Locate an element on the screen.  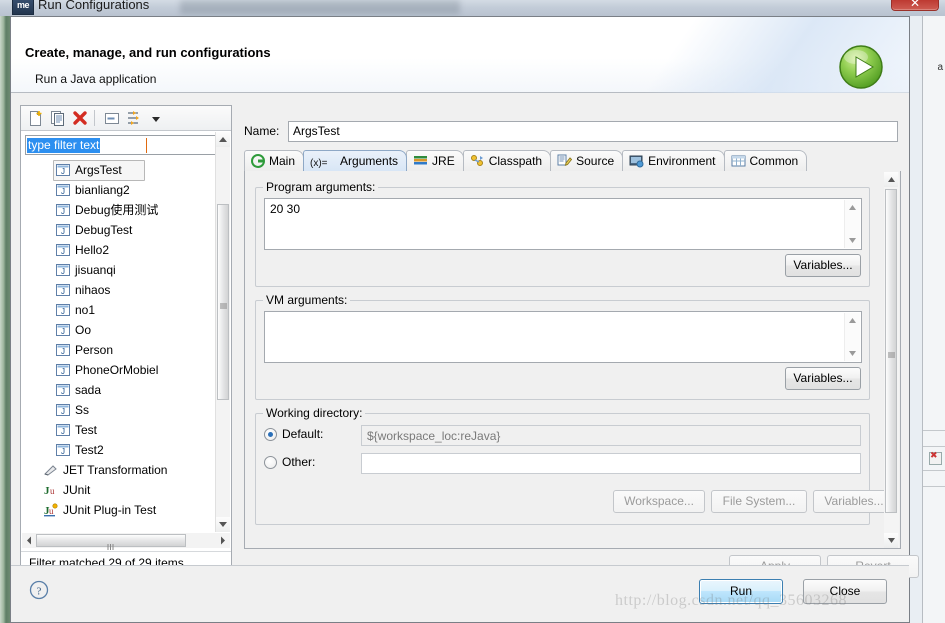
tree-item-nihaos: Jnihaos is located at coordinates (126, 290).